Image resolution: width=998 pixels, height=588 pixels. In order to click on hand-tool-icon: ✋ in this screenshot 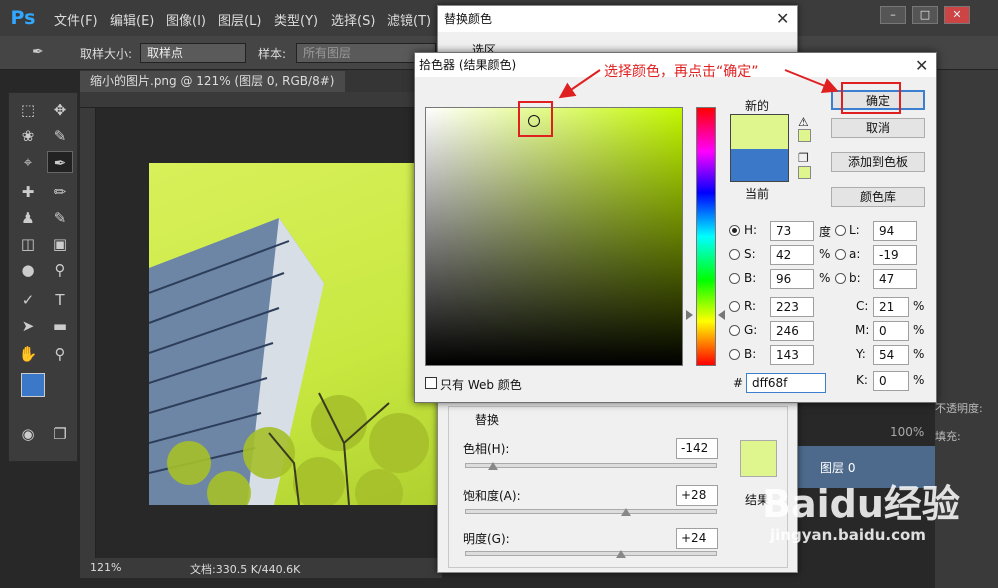, I will do `click(28, 354)`.